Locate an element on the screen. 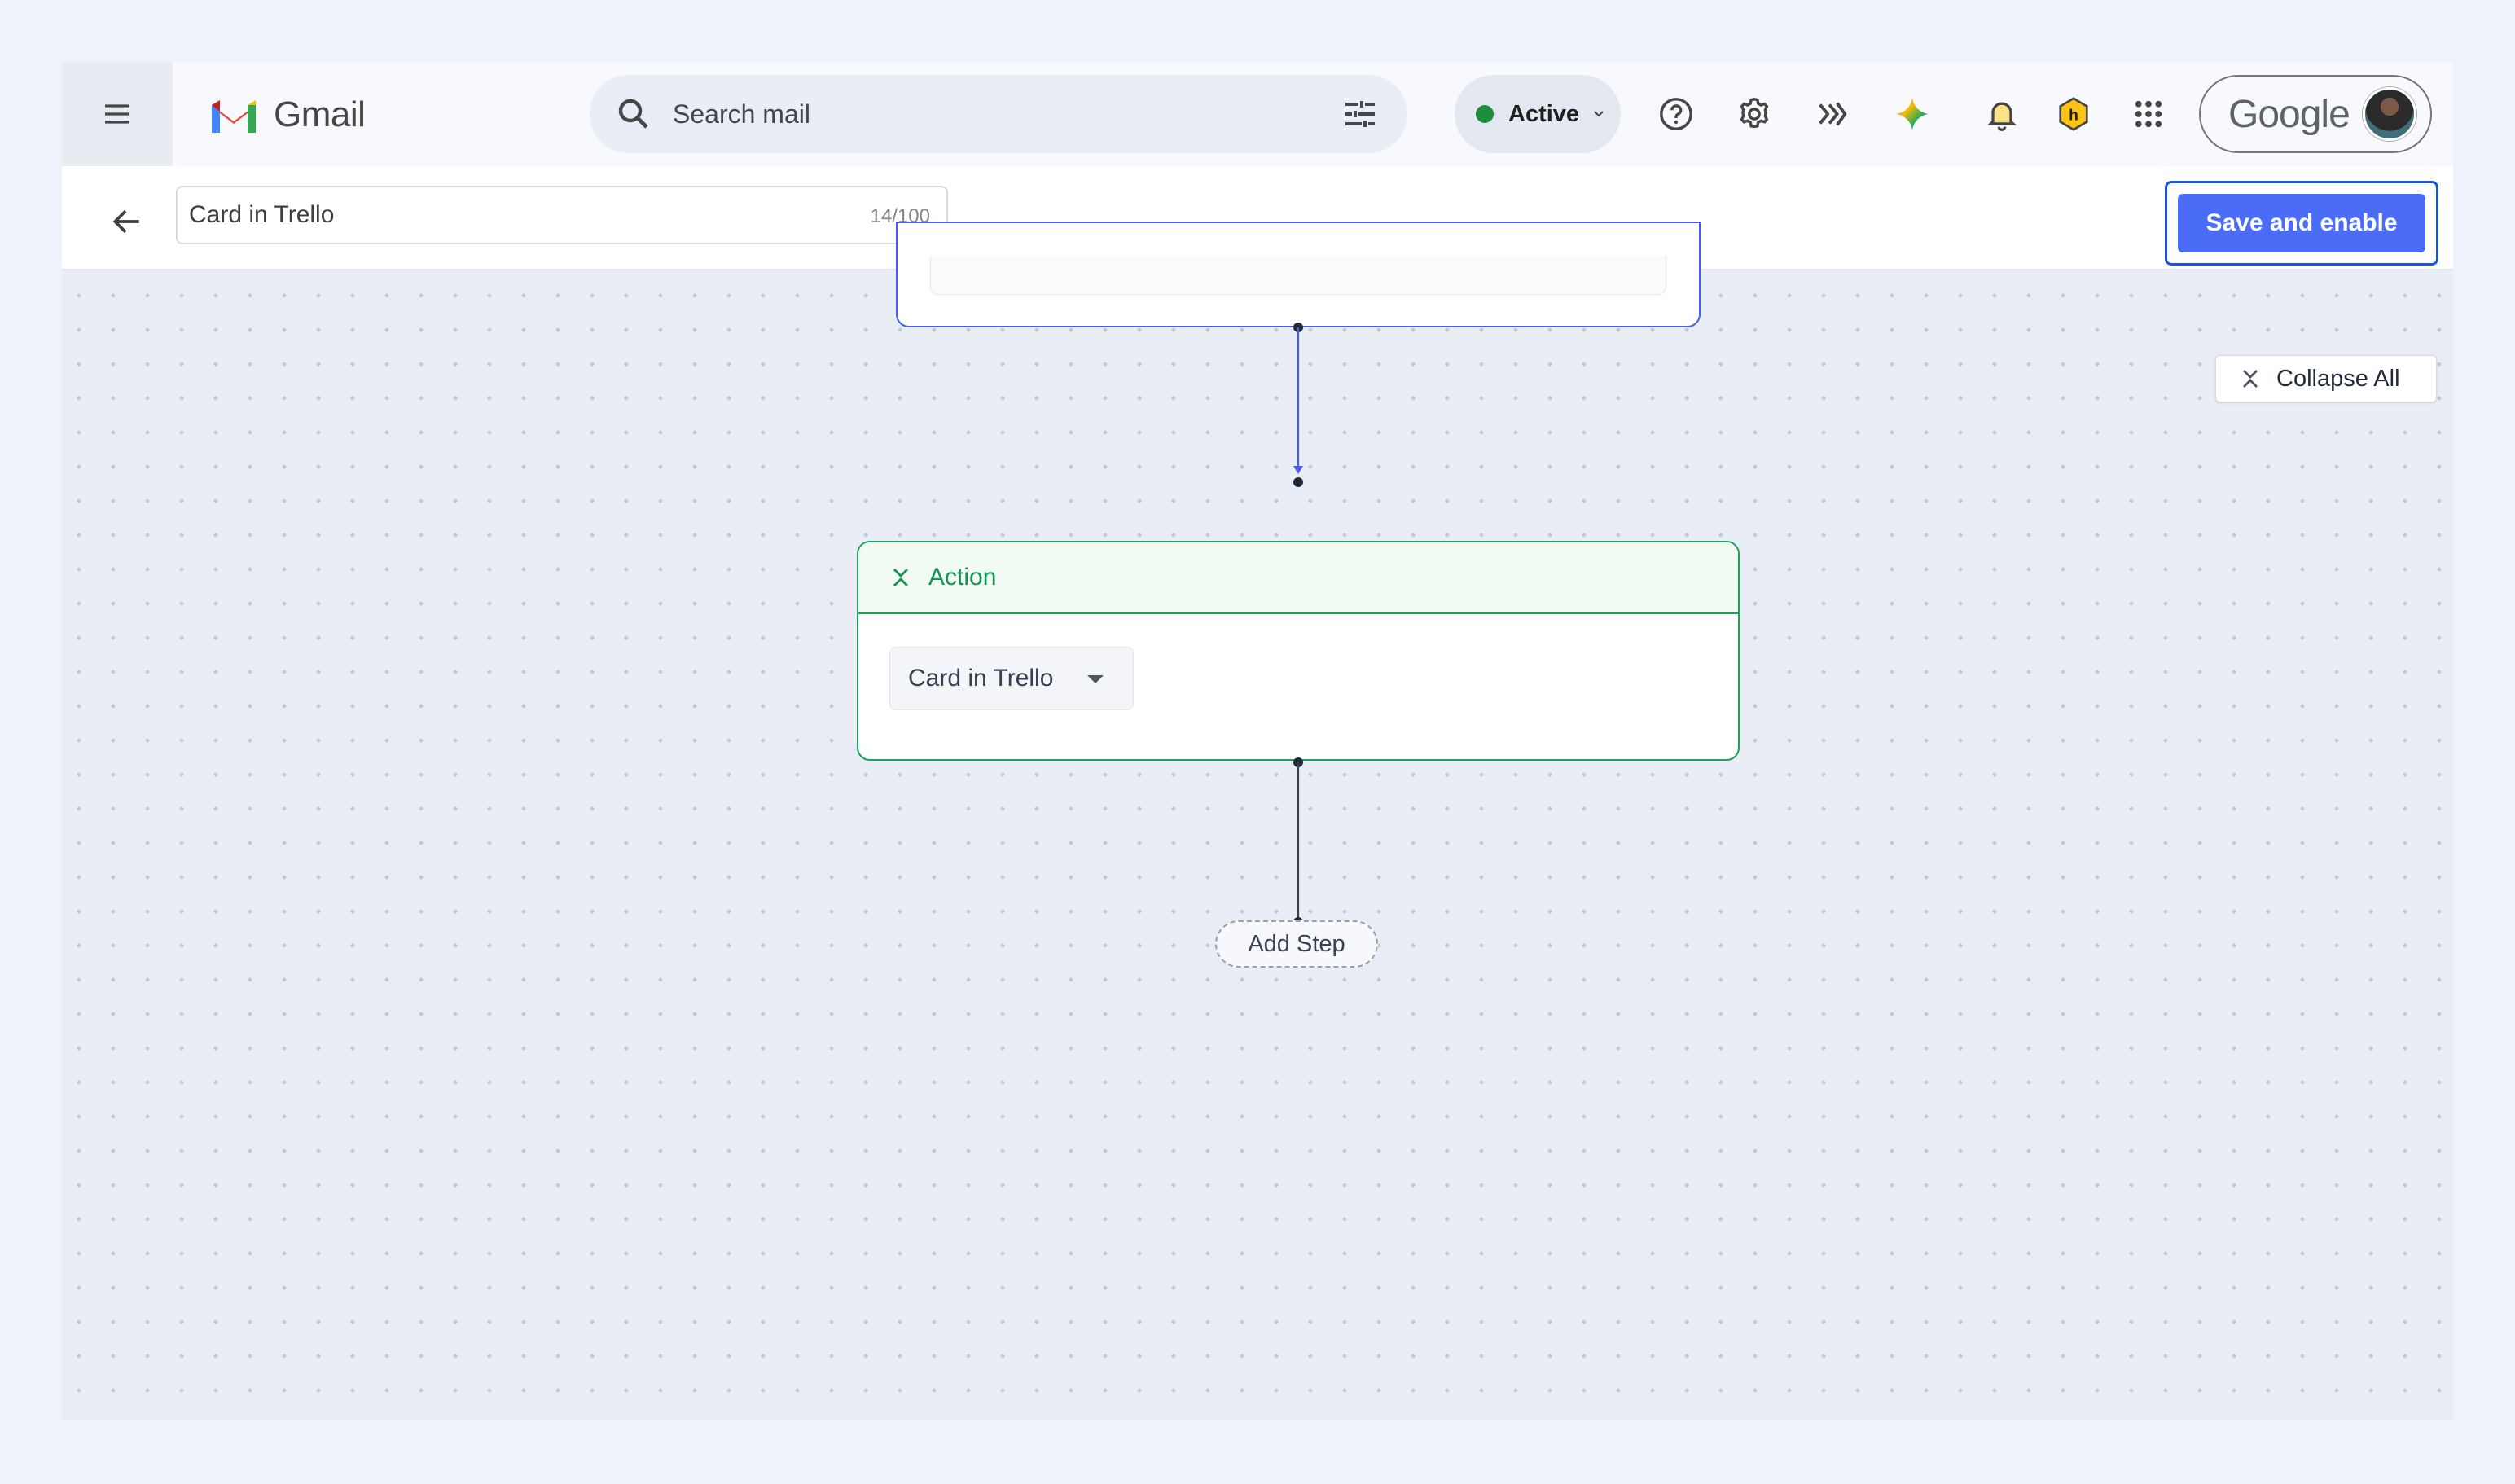 Image resolution: width=2515 pixels, height=1484 pixels. collapse-all-label: Collapse All is located at coordinates (2338, 378).